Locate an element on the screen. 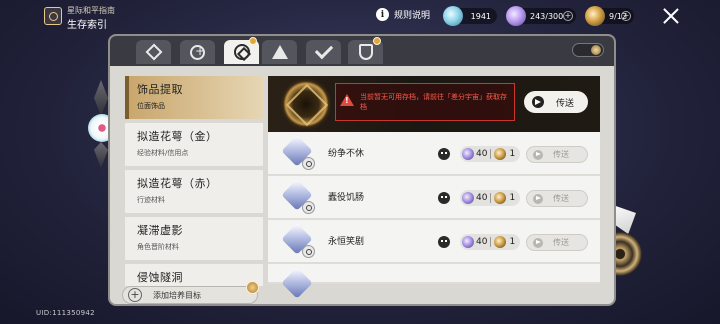 Image resolution: width=720 pixels, height=324 pixels. trailblaze-power-icon is located at coordinates (516, 16).